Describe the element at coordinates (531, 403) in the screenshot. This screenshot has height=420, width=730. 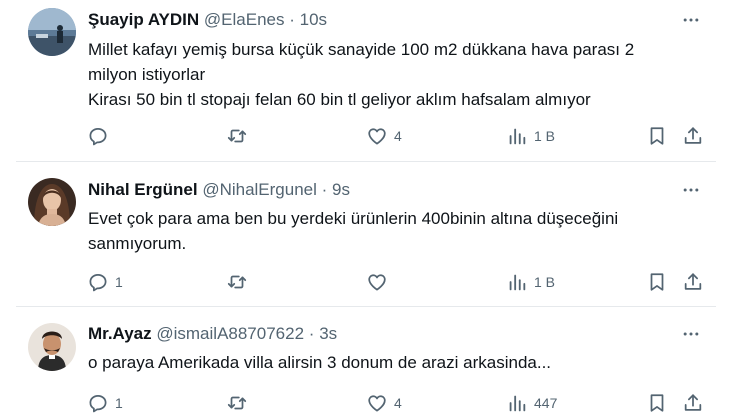
I see `views-button: 447` at that location.